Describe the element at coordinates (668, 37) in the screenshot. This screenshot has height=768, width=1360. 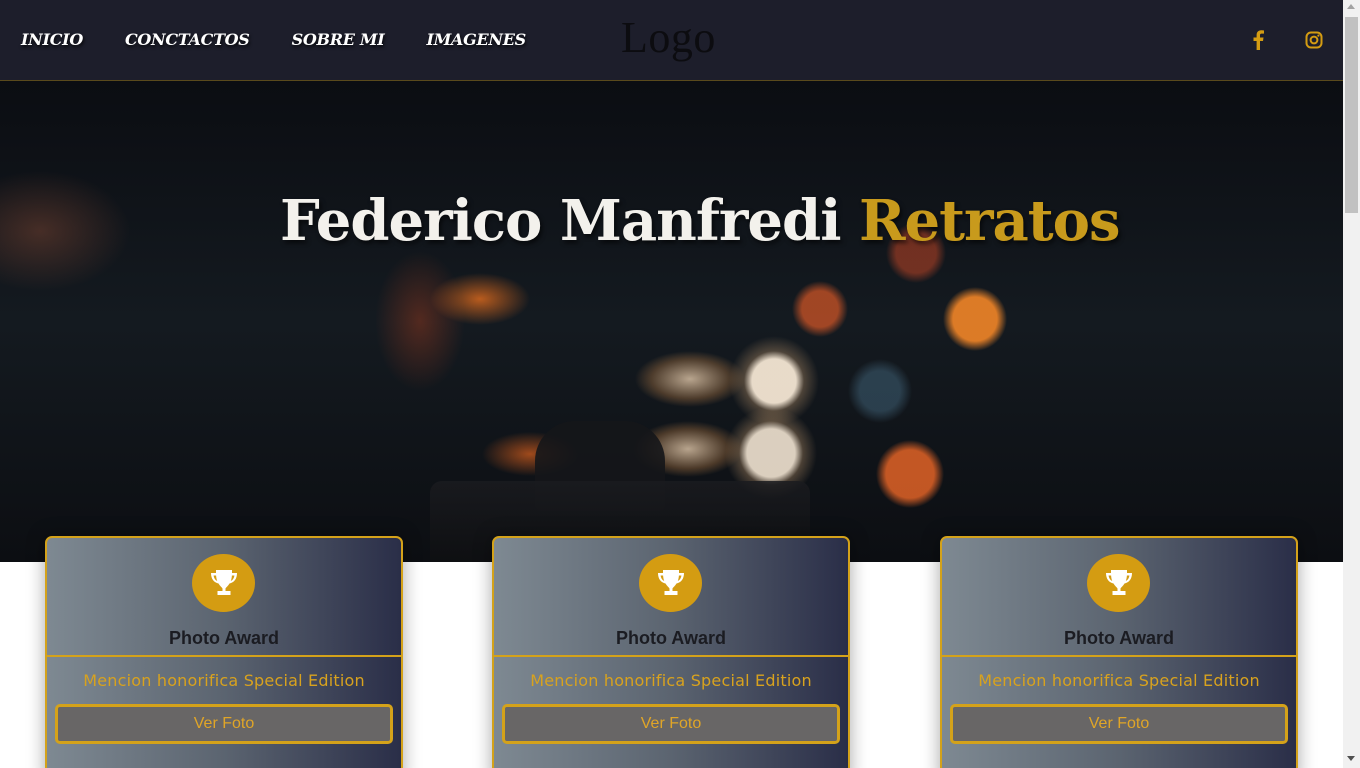
I see `site-logo: Logo` at that location.